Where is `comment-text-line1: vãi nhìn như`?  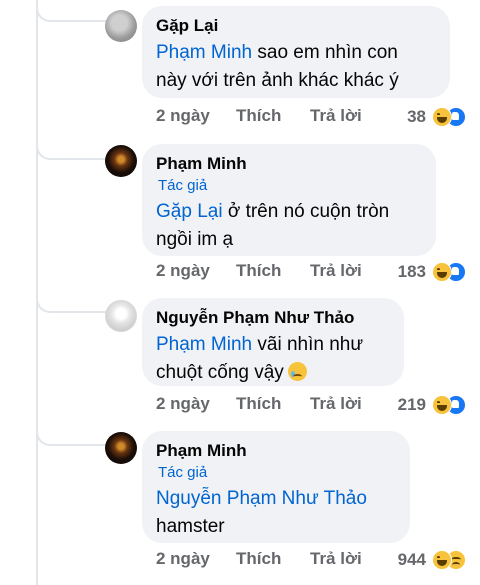 comment-text-line1: vãi nhìn như is located at coordinates (308, 344).